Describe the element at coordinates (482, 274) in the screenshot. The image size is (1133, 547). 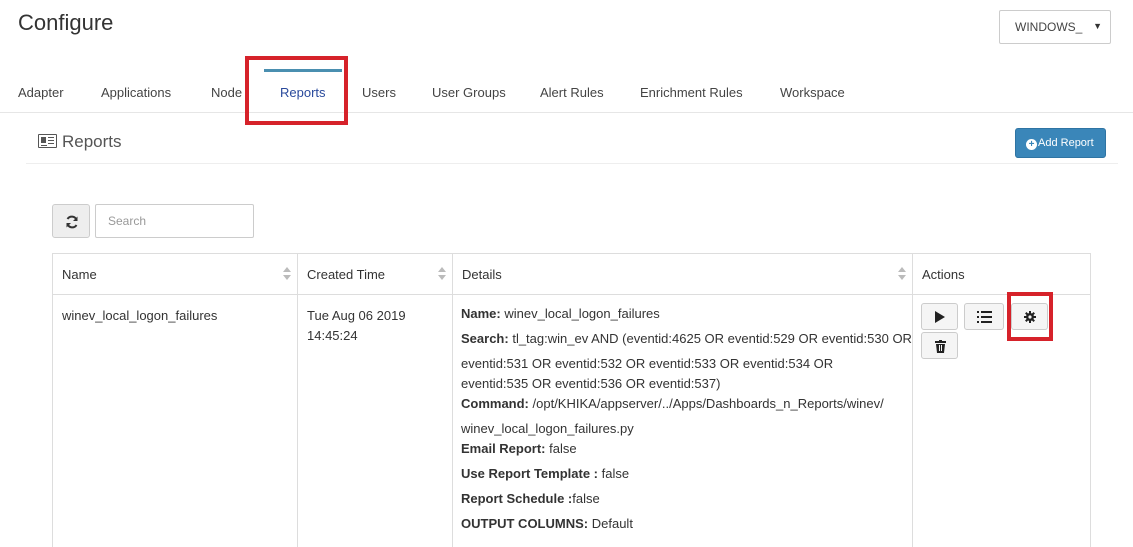
I see `column-header-details-label: Details` at that location.